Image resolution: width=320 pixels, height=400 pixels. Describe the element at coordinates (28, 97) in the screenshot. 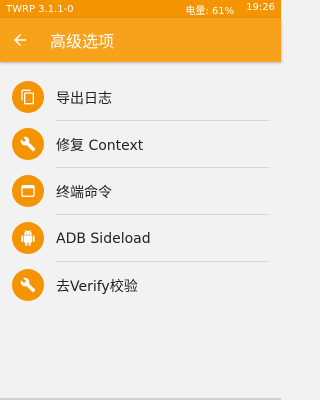

I see `copy-icon` at that location.